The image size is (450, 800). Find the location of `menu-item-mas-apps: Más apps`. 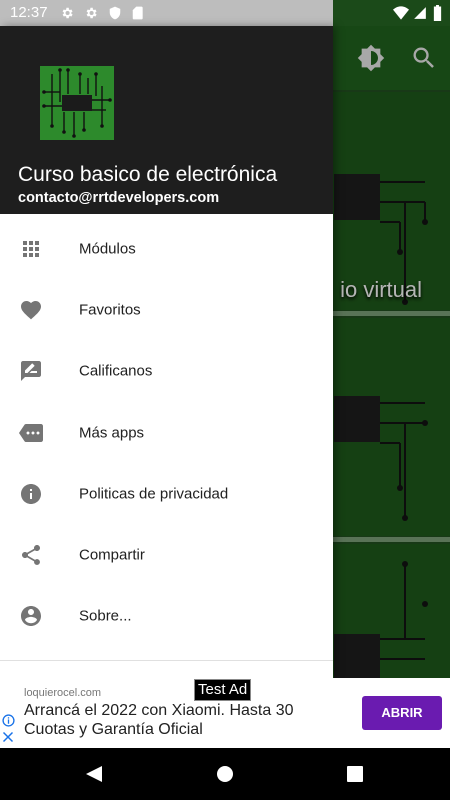

menu-item-mas-apps: Más apps is located at coordinates (166, 432).